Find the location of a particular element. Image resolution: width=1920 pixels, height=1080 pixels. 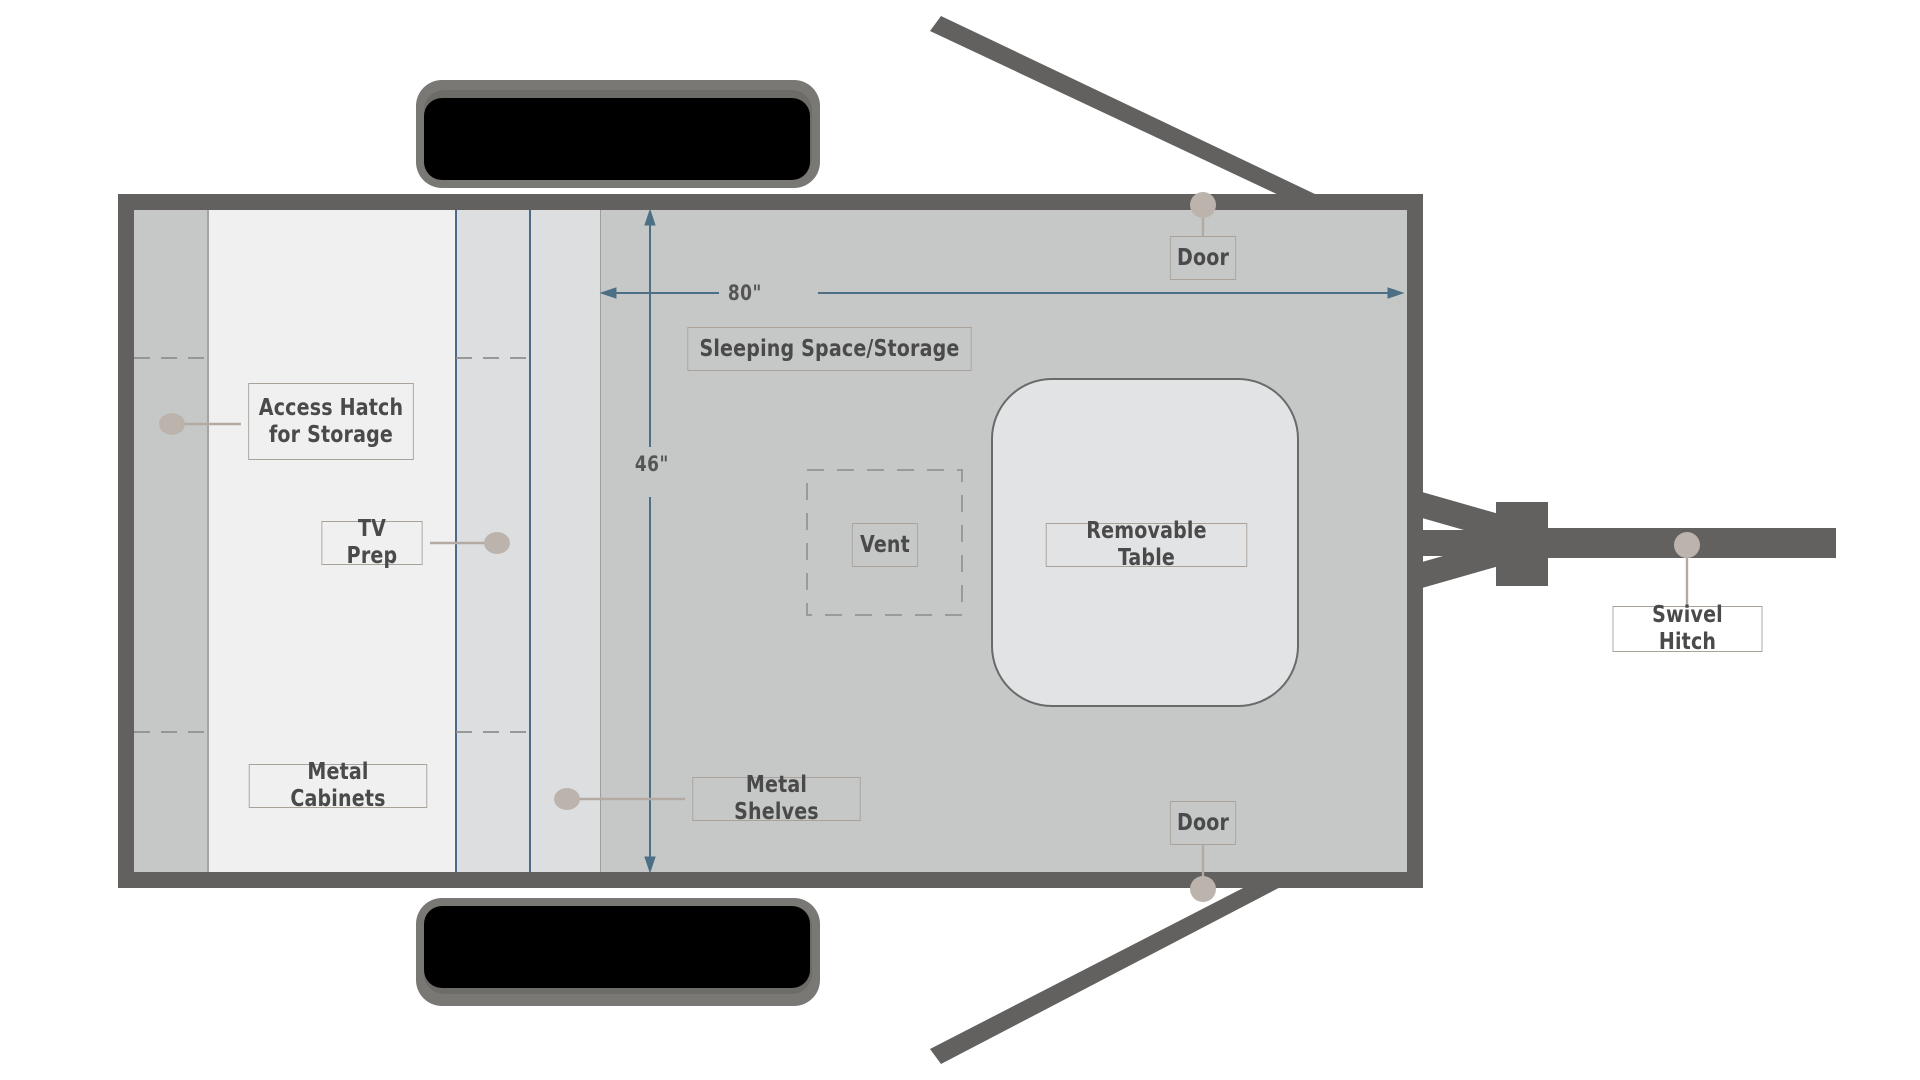

door-swing-top is located at coordinates (1123, 114).